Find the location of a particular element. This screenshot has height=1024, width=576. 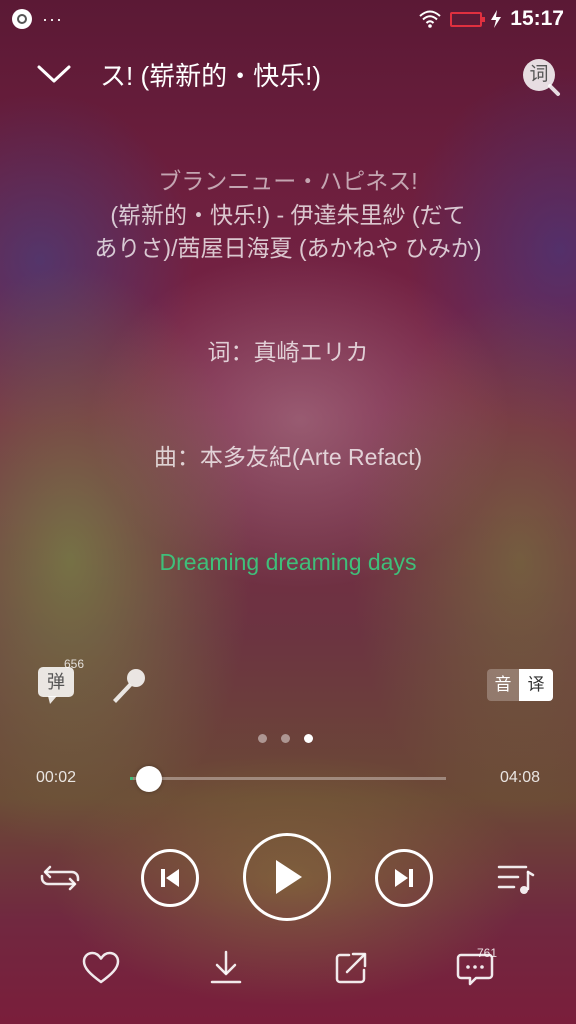

lyric-line: ブランニュー・ハピネス! is located at coordinates (288, 181).